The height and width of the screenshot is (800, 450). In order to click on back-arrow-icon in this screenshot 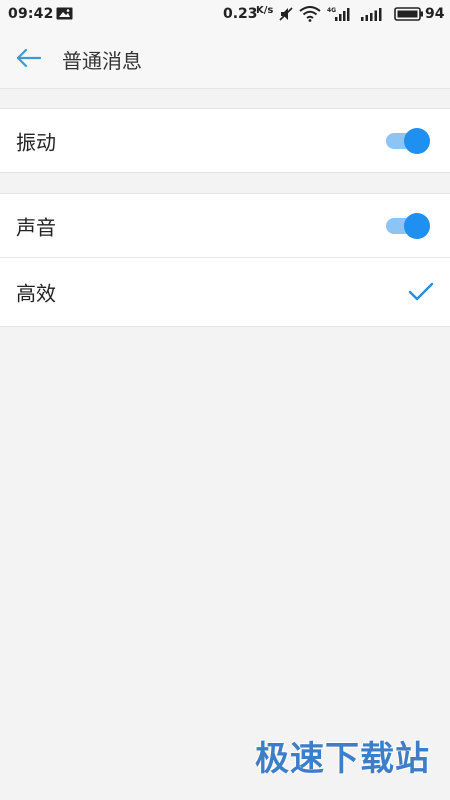, I will do `click(29, 58)`.